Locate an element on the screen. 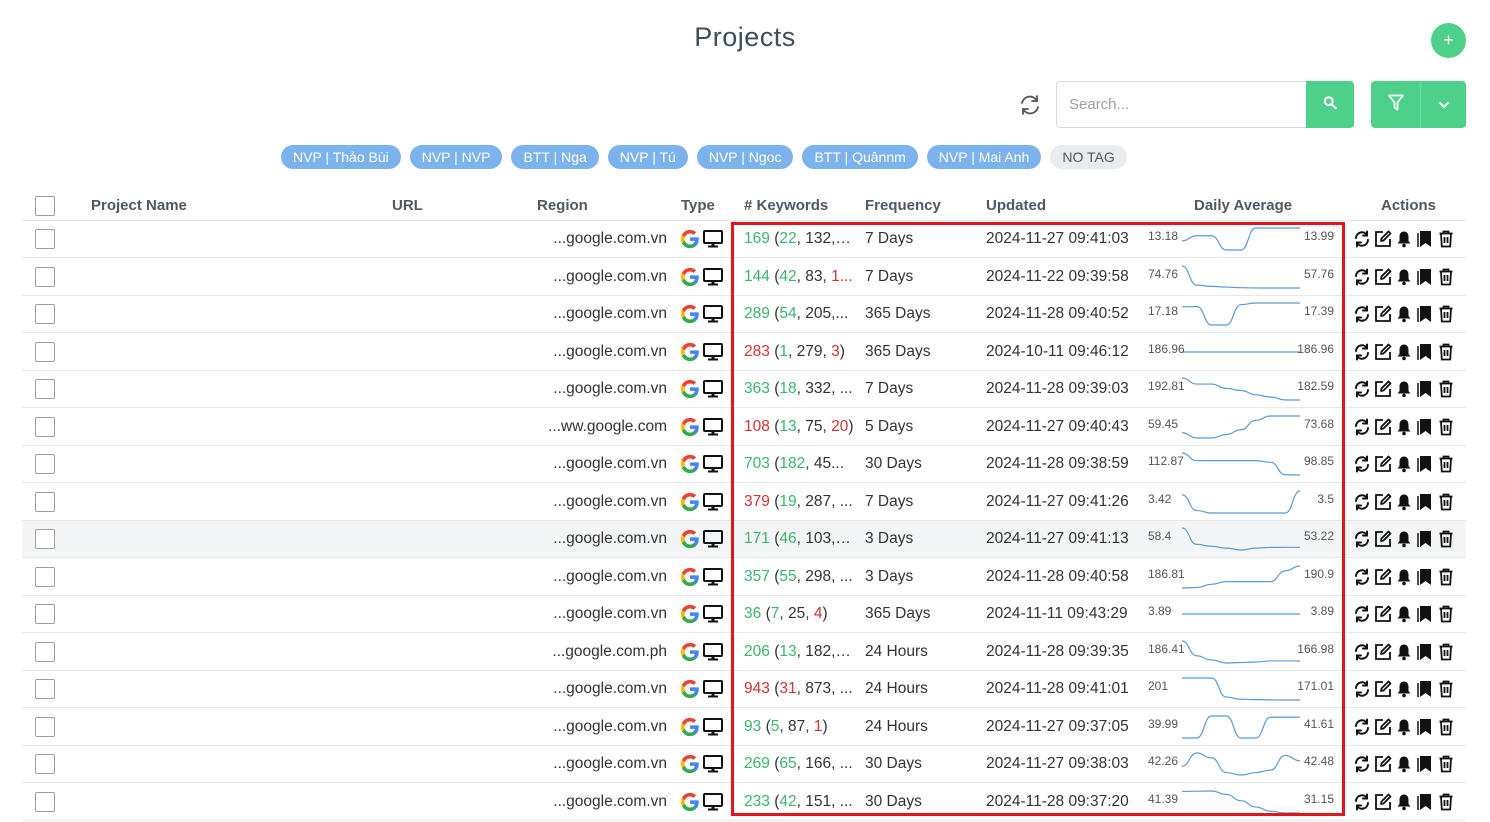 This screenshot has width=1490, height=822. tag-chip: NVP | Ngoc is located at coordinates (745, 157).